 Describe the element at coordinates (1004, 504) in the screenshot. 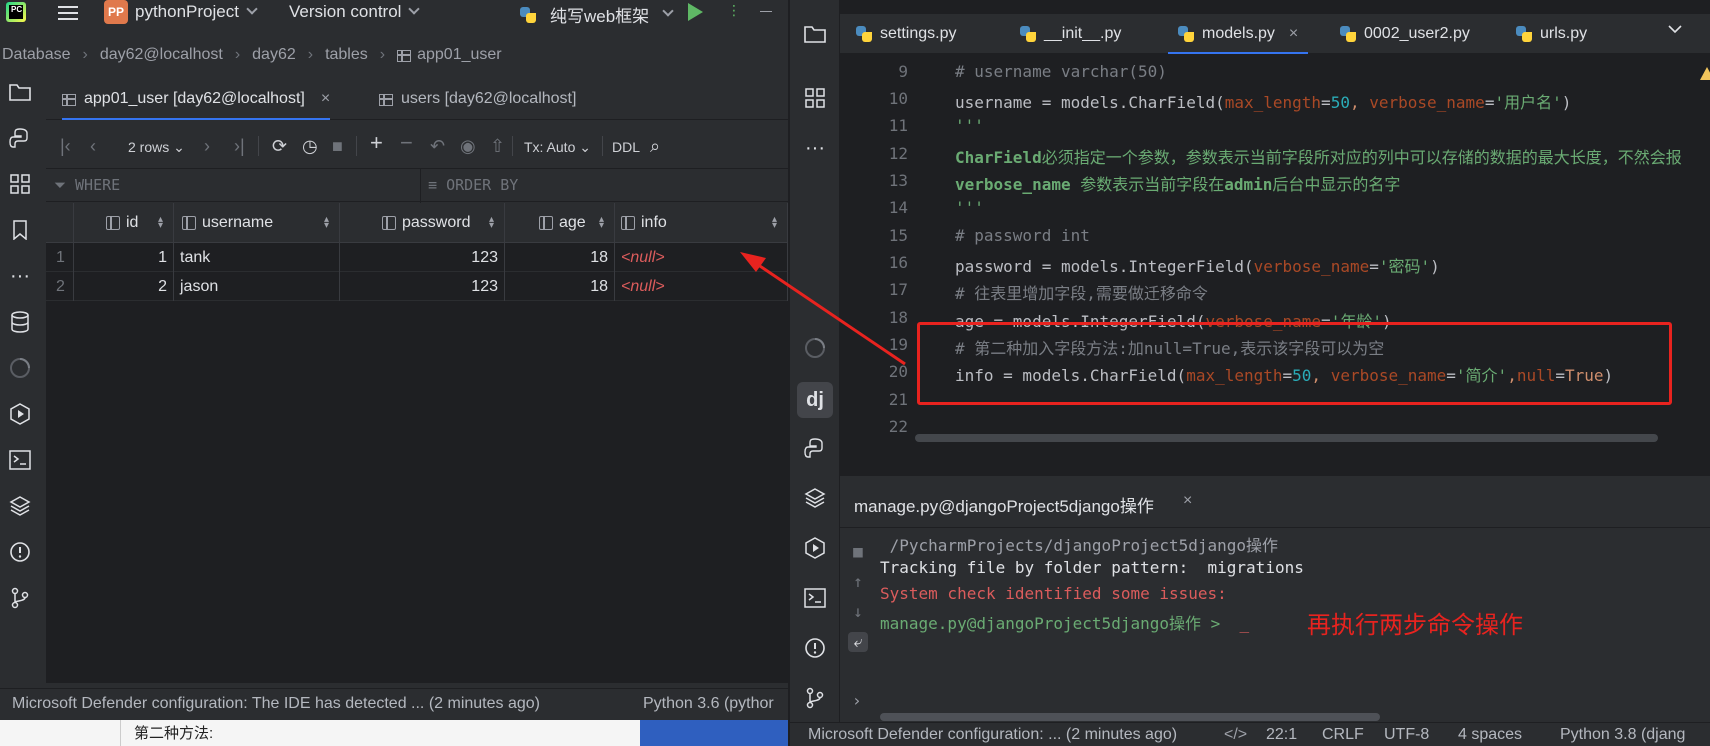

I see `terminal-tab: manage.py@djangoProject5django操作` at that location.